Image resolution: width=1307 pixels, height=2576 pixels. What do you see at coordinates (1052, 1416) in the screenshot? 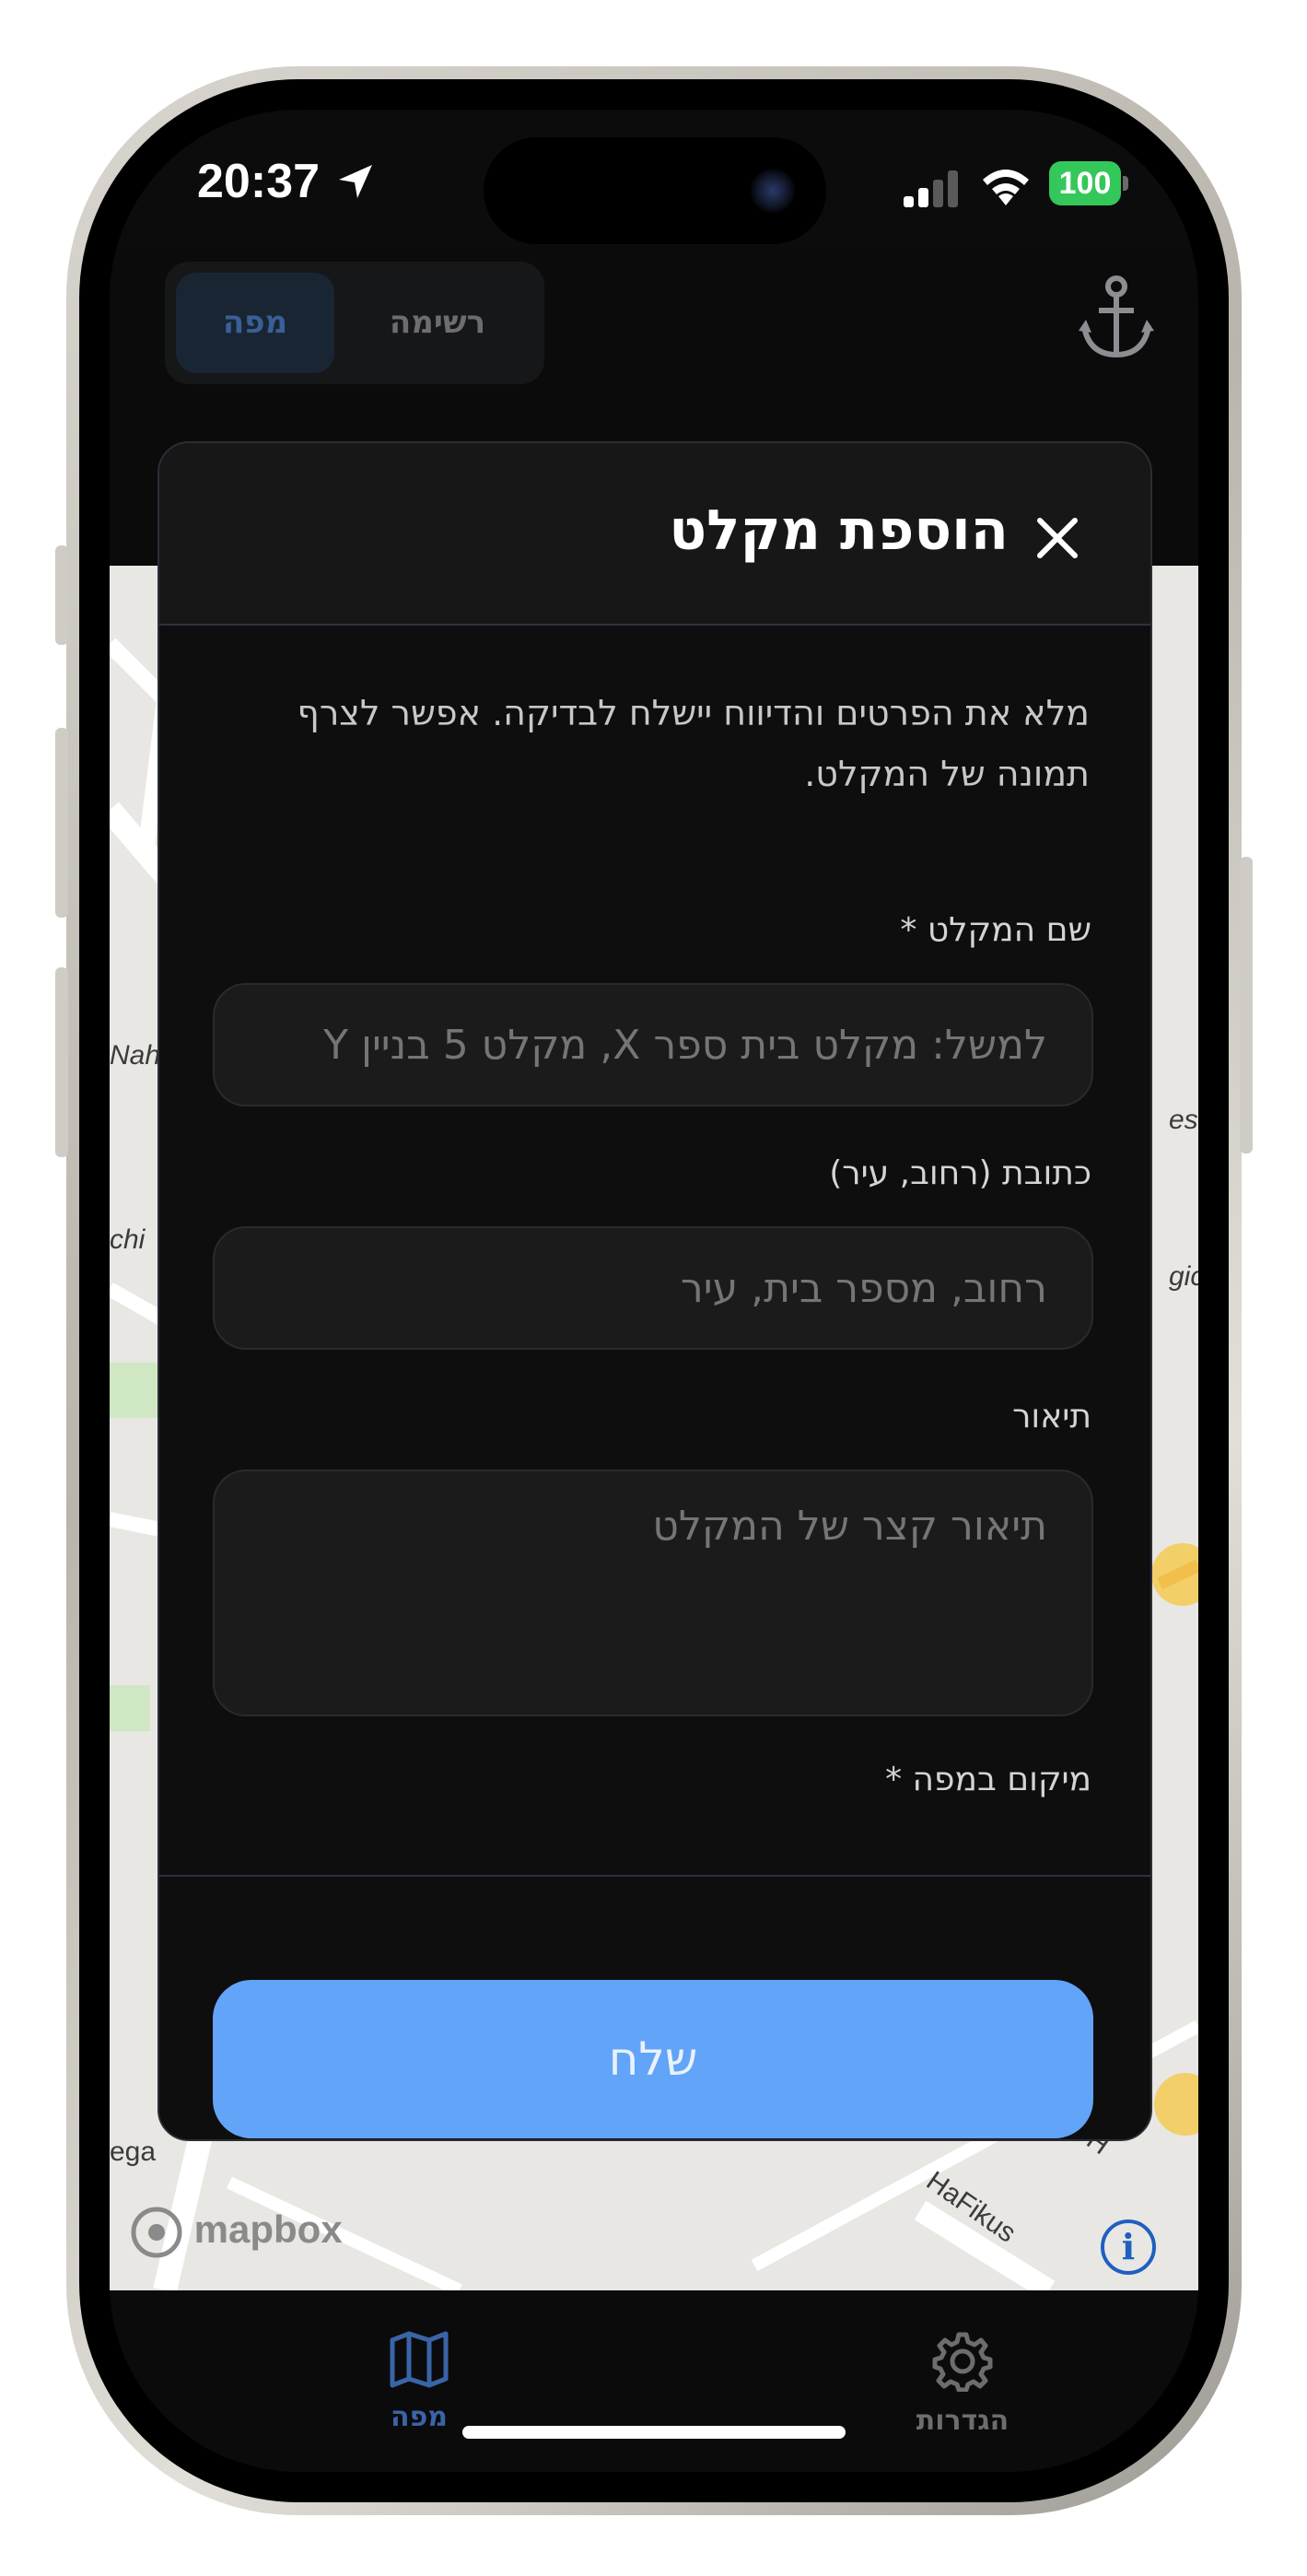
I see `description-label: תיאור` at bounding box center [1052, 1416].